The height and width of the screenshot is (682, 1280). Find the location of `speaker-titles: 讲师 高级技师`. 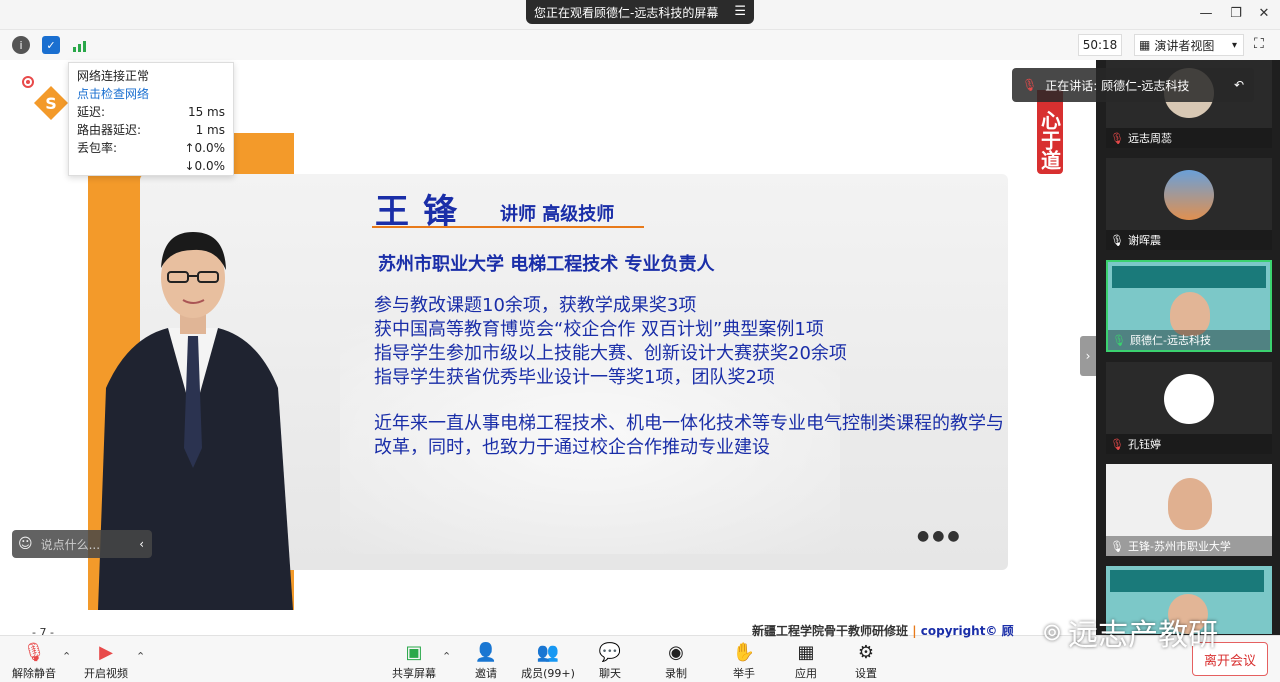

speaker-titles: 讲师 高级技师 is located at coordinates (557, 214).